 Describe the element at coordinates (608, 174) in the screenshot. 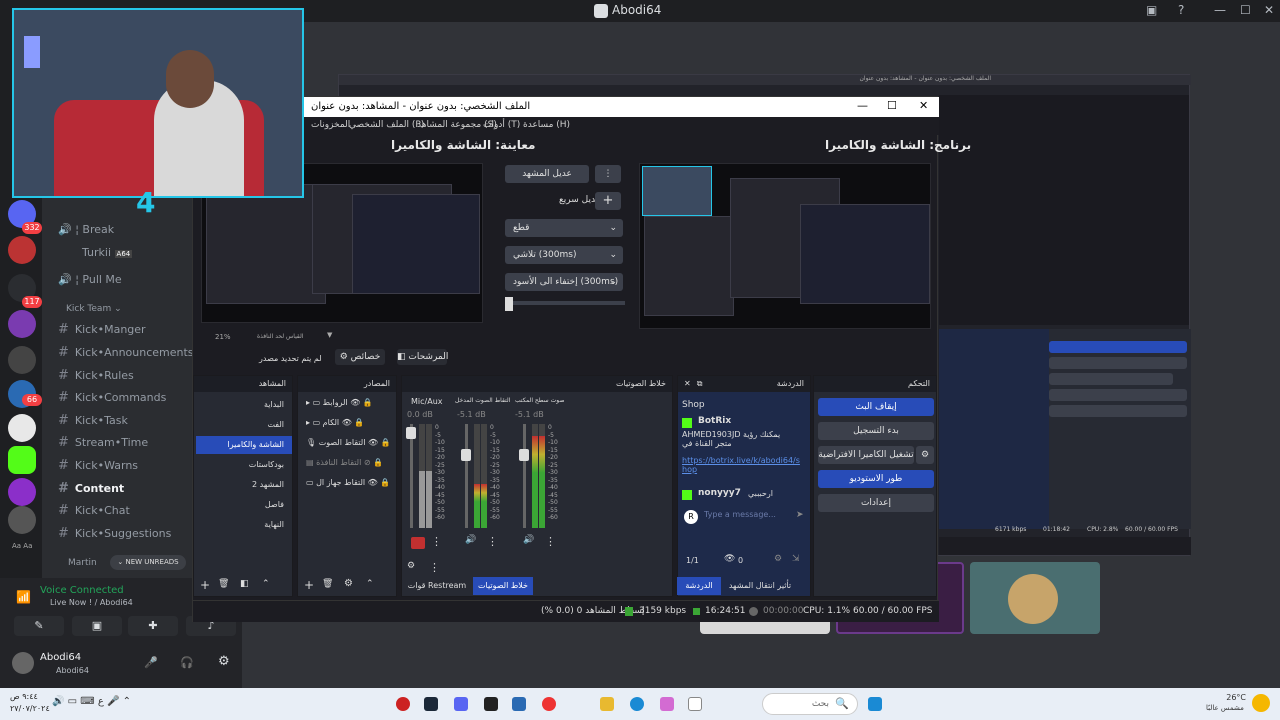

I see `more-options-button: ⋮` at that location.